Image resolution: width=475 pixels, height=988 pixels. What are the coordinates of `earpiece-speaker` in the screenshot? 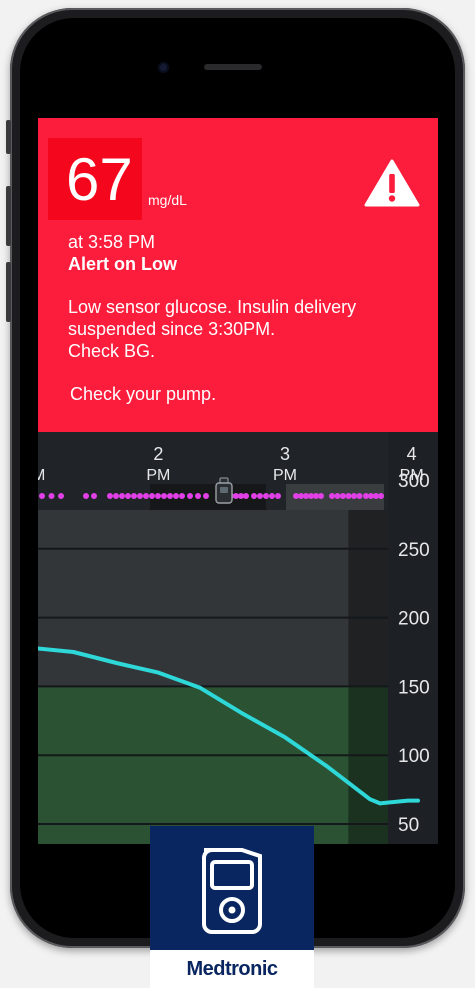 It's located at (233, 67).